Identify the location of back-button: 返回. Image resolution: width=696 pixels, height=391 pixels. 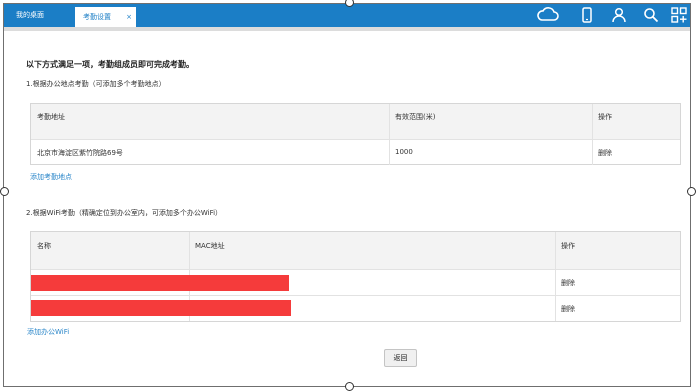
(400, 358).